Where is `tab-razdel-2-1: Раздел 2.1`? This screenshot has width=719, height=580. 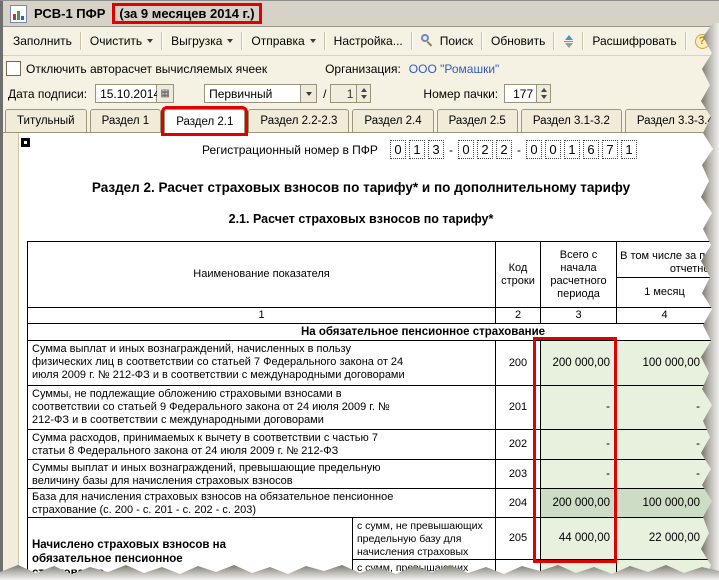
tab-razdel-2-1: Раздел 2.1 is located at coordinates (205, 121).